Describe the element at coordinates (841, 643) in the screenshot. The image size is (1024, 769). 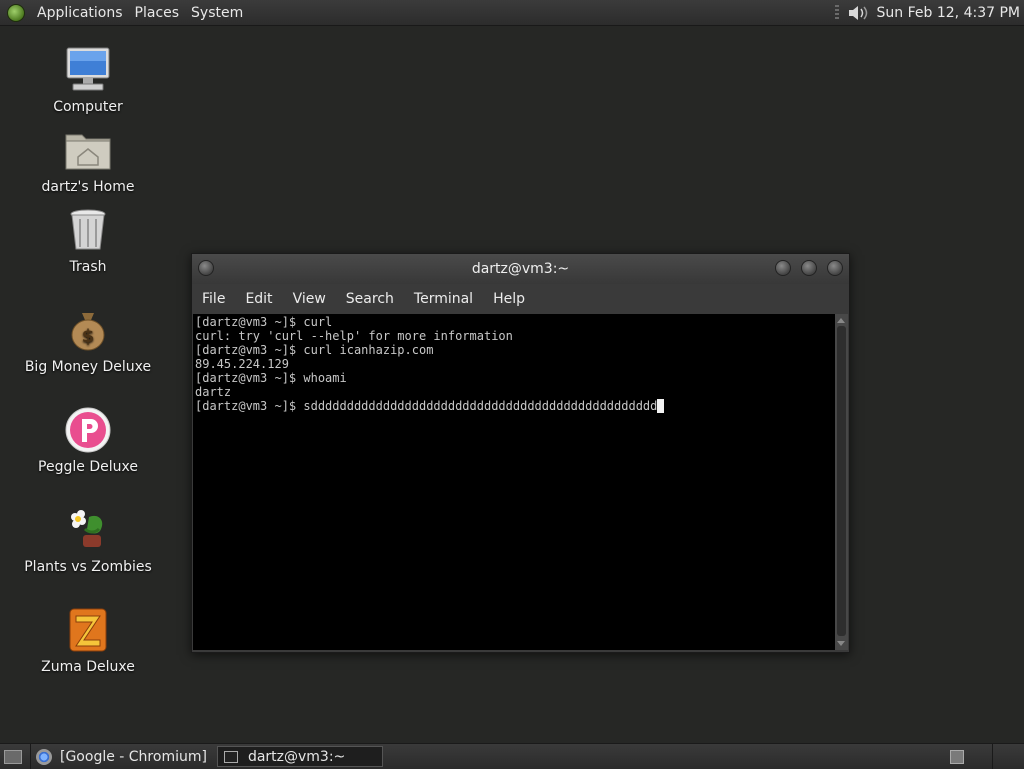
I see `scroll-down-arrow-icon` at that location.